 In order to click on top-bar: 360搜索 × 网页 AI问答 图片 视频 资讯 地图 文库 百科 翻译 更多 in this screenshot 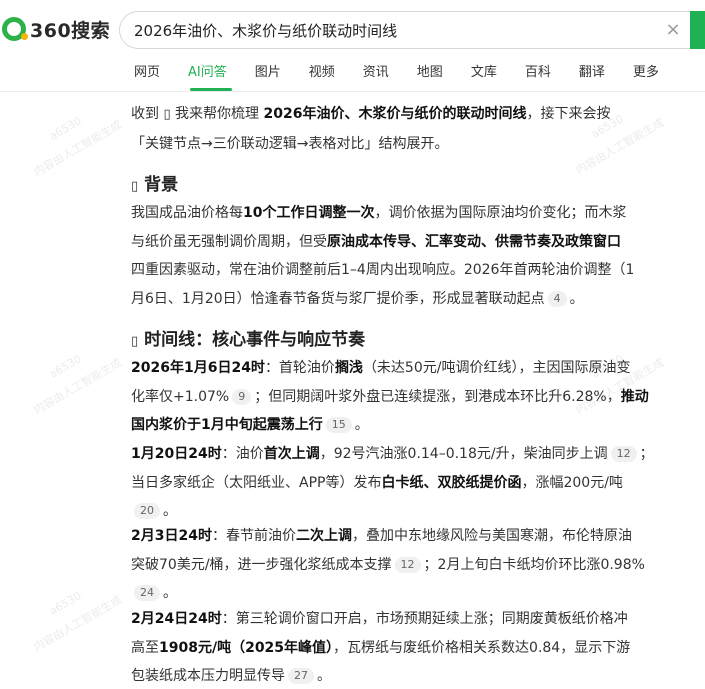, I will do `click(352, 46)`.